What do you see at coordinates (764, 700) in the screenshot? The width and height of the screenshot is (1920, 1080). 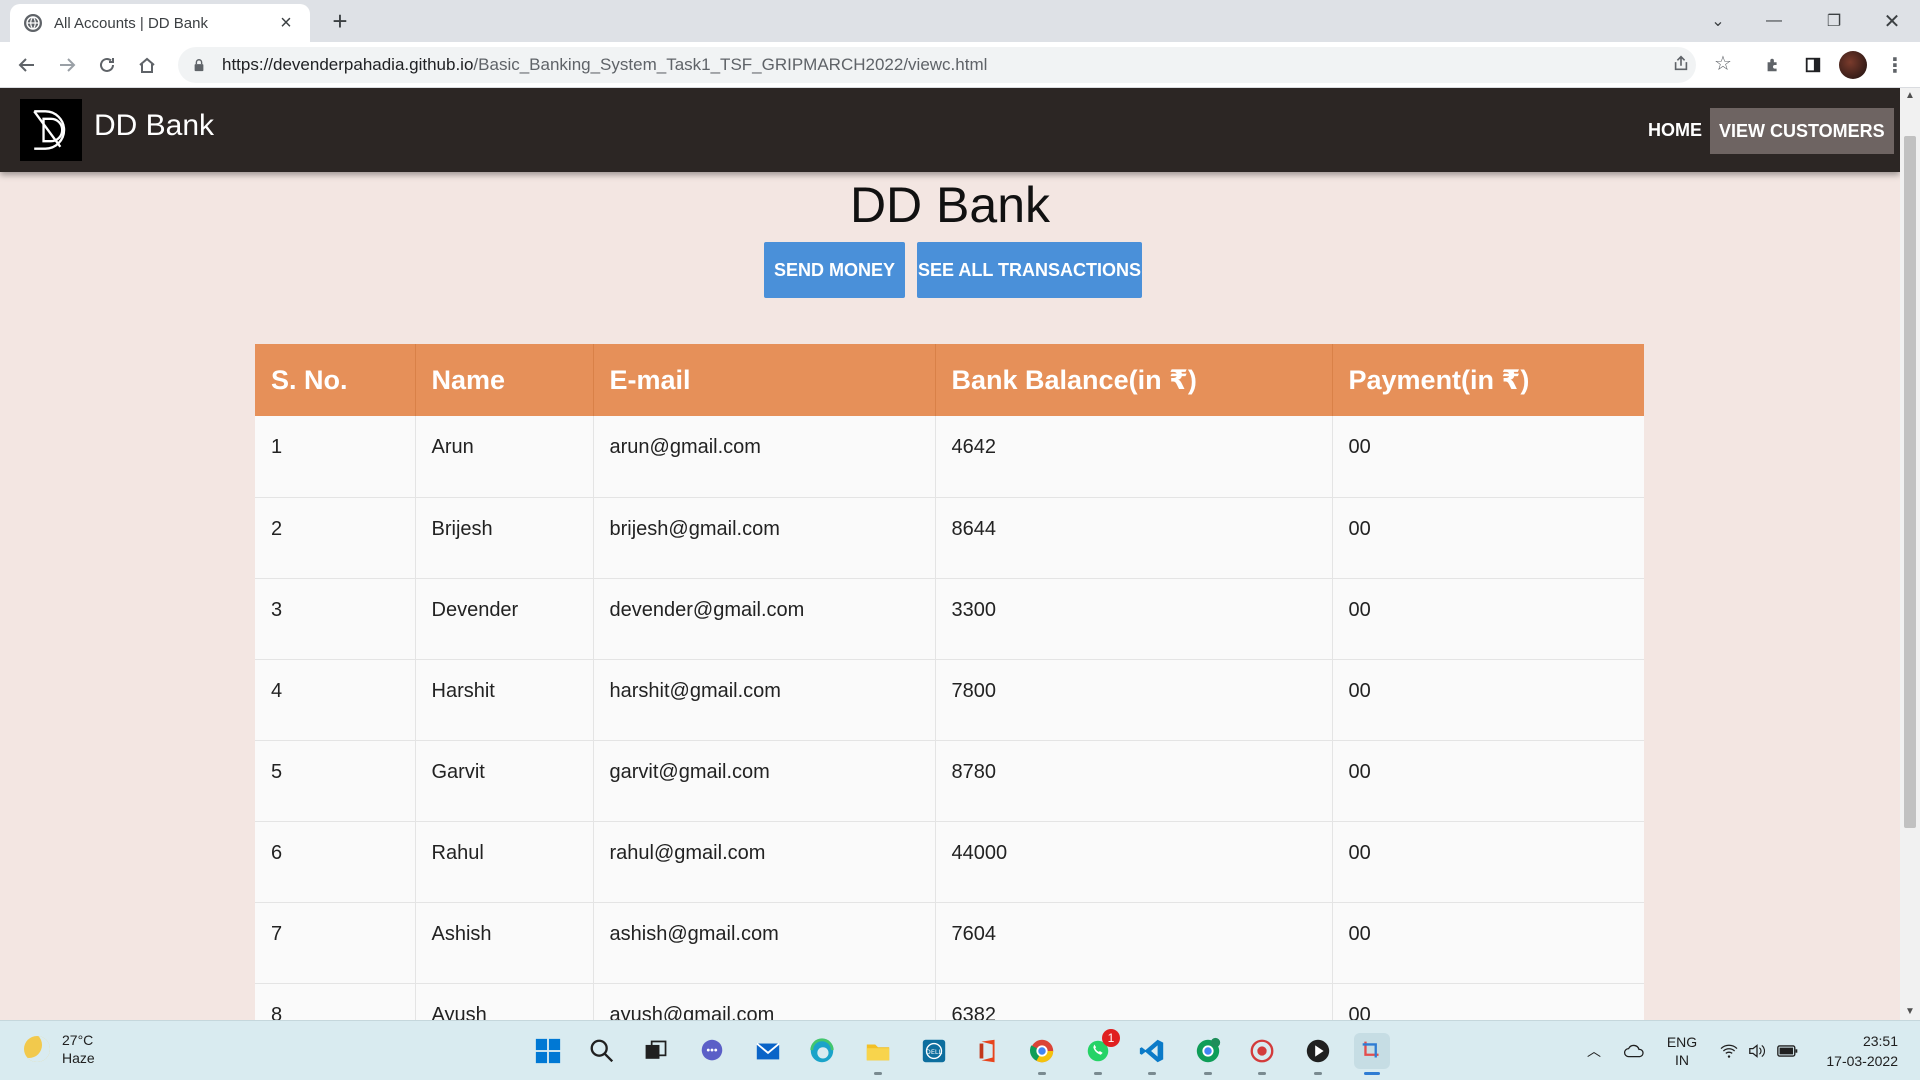 I see `cell-email: harshit@gmail.com` at bounding box center [764, 700].